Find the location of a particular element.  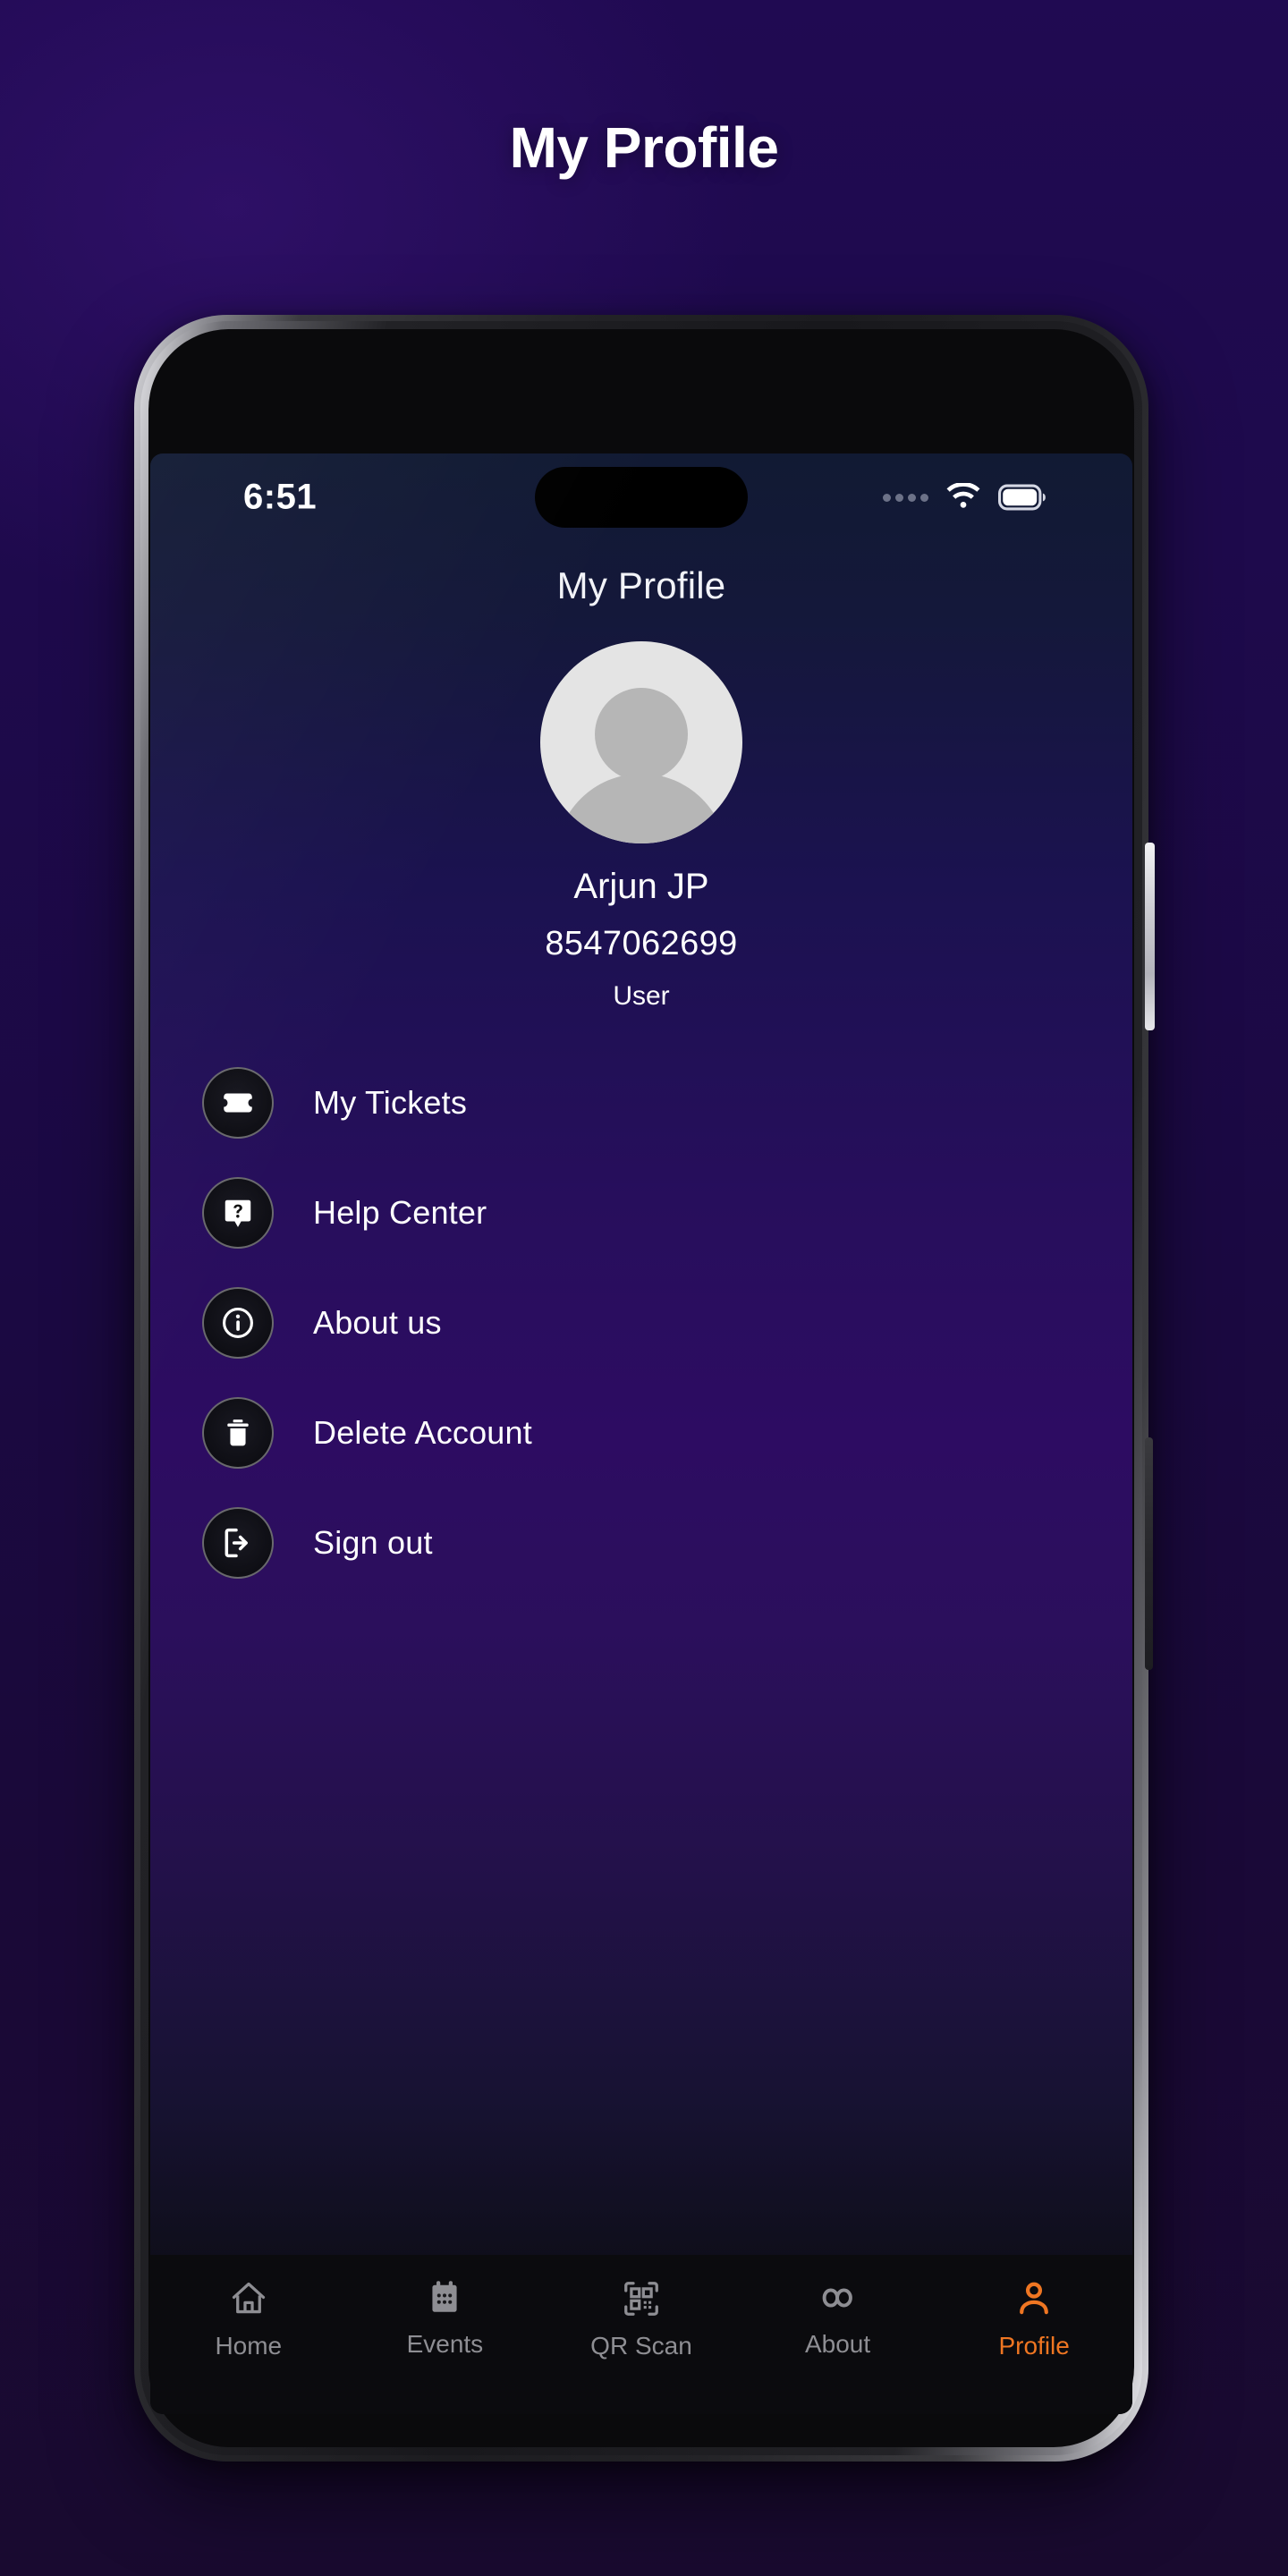

wifi-icon is located at coordinates (963, 495).